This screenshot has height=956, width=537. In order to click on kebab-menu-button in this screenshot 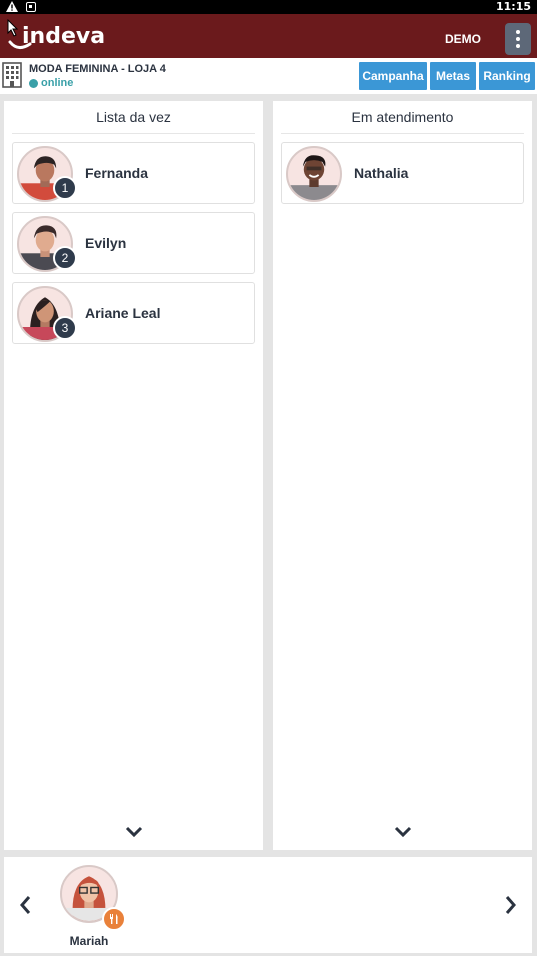, I will do `click(518, 39)`.